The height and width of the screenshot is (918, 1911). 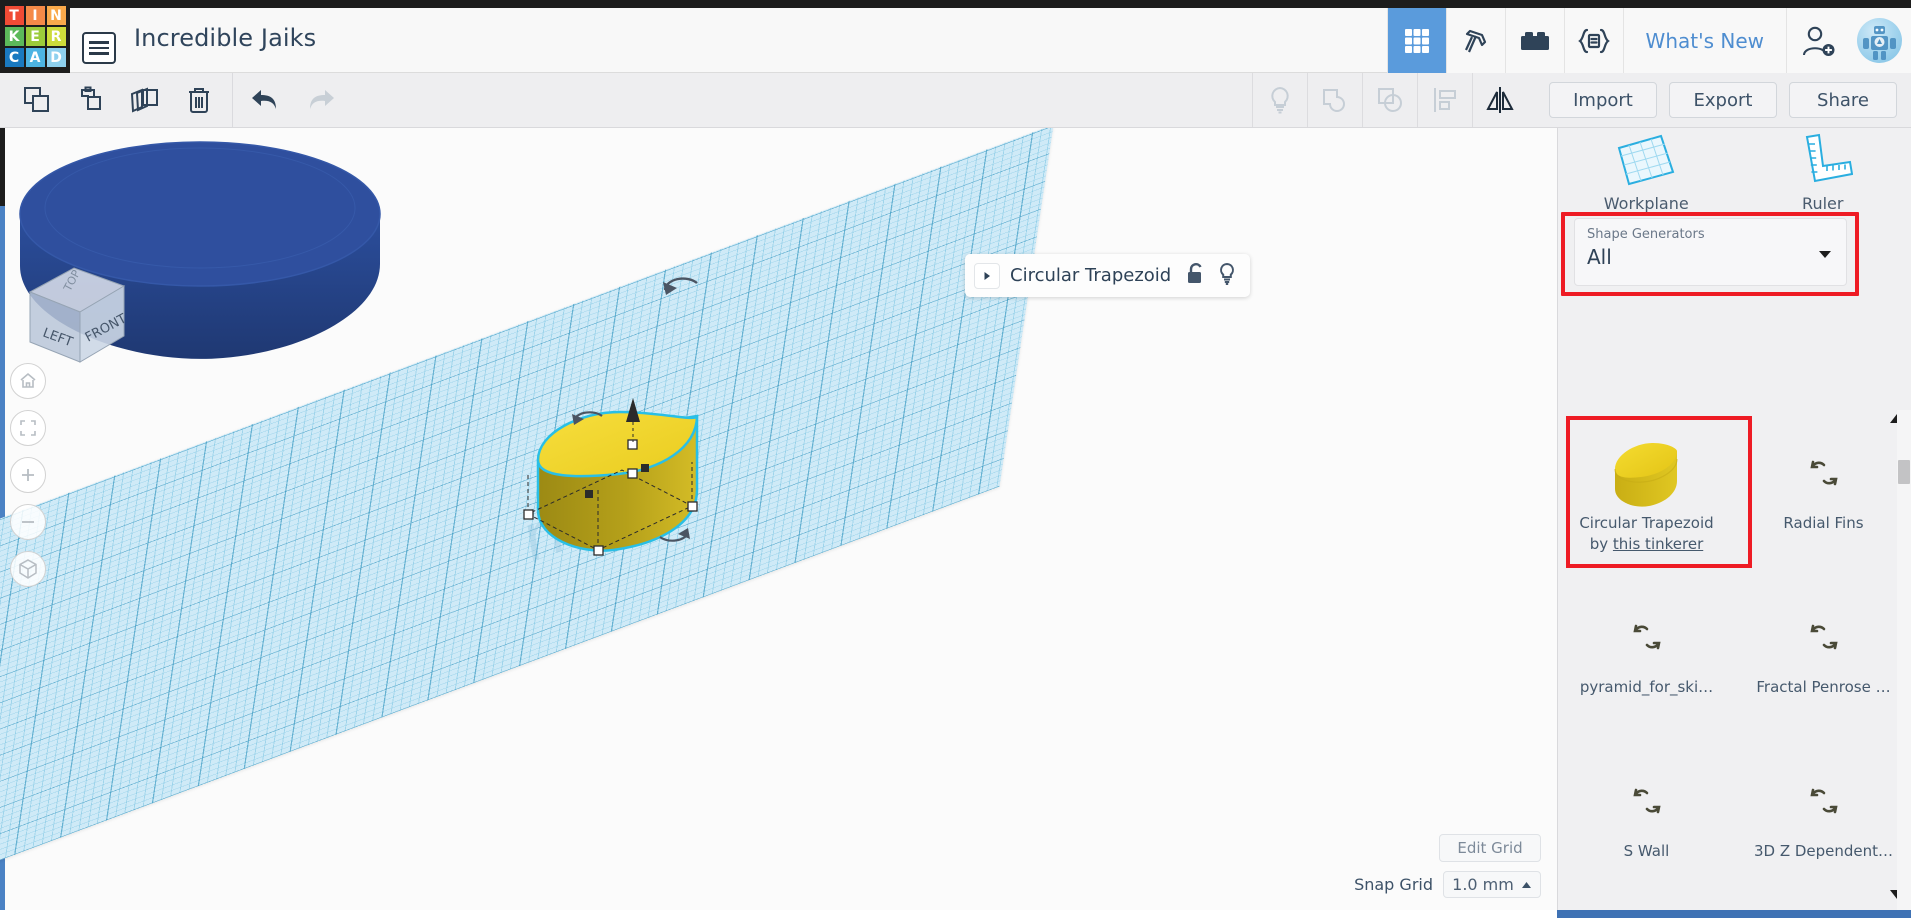 What do you see at coordinates (1368, 866) in the screenshot?
I see `grid-controls: Edit Grid Snap Grid 1.0 mm` at bounding box center [1368, 866].